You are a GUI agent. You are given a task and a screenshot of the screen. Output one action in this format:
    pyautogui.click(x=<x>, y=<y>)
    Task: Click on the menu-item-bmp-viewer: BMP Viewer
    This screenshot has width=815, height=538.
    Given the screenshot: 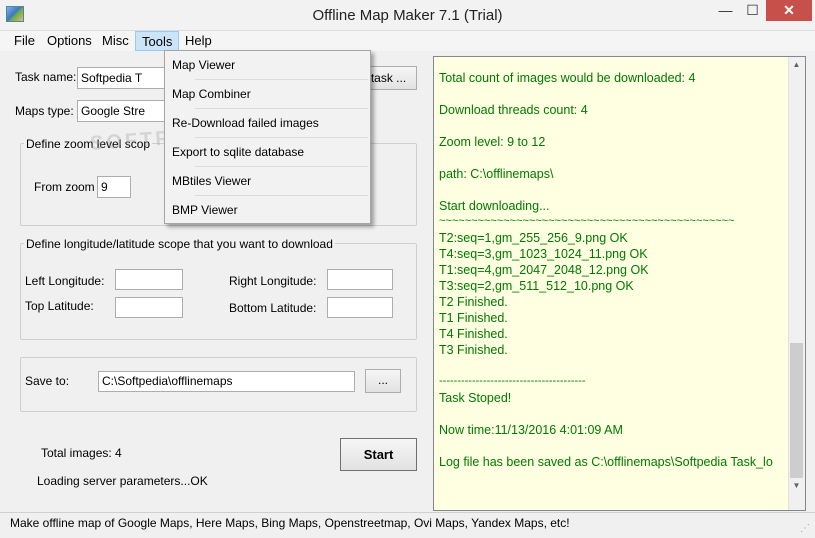 What is the action you would take?
    pyautogui.click(x=267, y=210)
    